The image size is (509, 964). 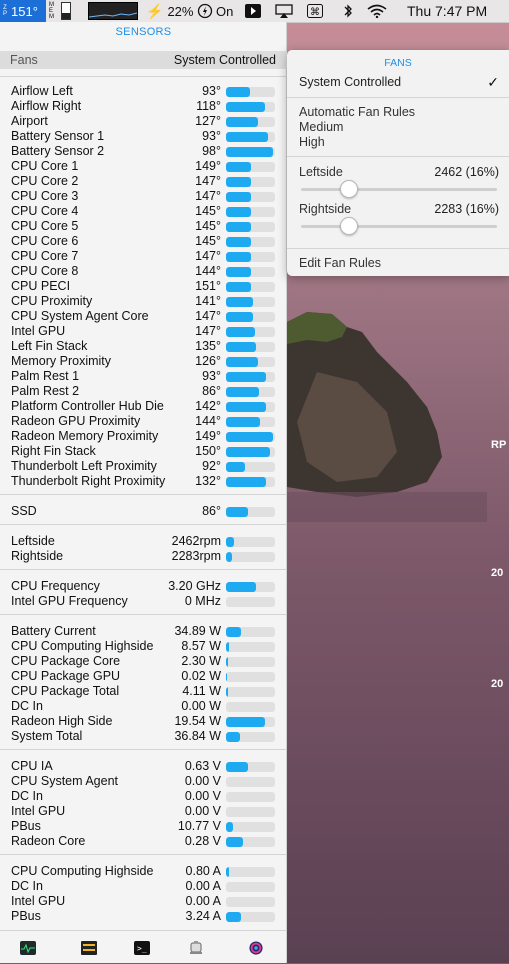 What do you see at coordinates (321, 127) in the screenshot?
I see `menu-item-medium: Medium` at bounding box center [321, 127].